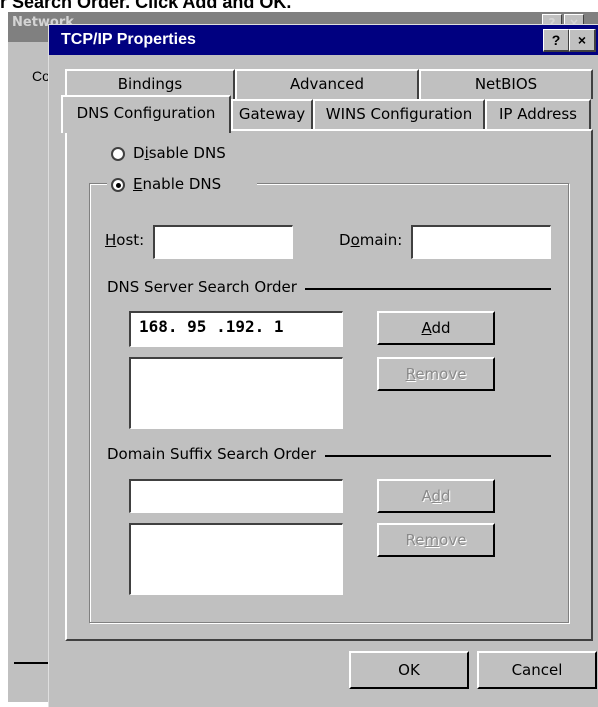  I want to click on enable-dns-label: Enable DNS, so click(177, 184).